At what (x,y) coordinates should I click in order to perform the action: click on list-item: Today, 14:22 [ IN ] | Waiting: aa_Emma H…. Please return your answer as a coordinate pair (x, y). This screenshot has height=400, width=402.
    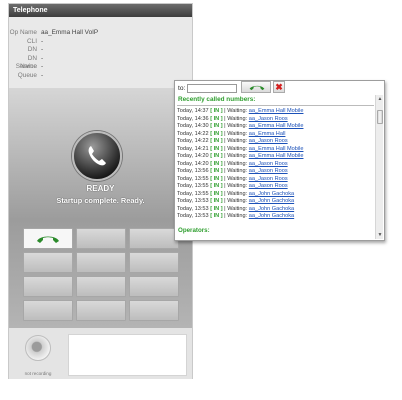
    Looking at the image, I should click on (231, 133).